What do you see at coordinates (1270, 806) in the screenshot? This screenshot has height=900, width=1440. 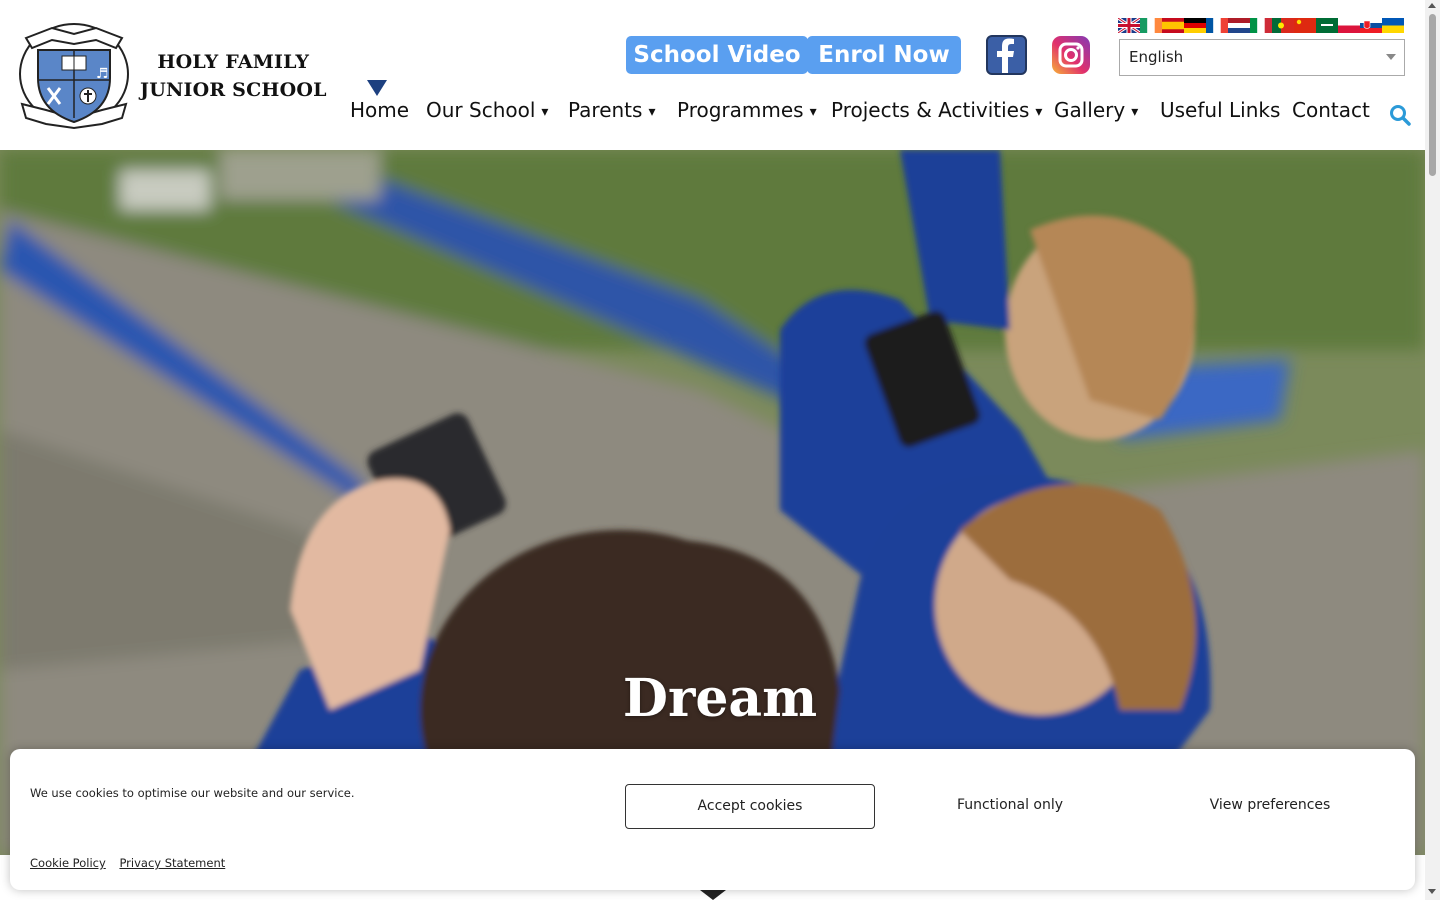 I see `view-preferences-button: View preferences` at bounding box center [1270, 806].